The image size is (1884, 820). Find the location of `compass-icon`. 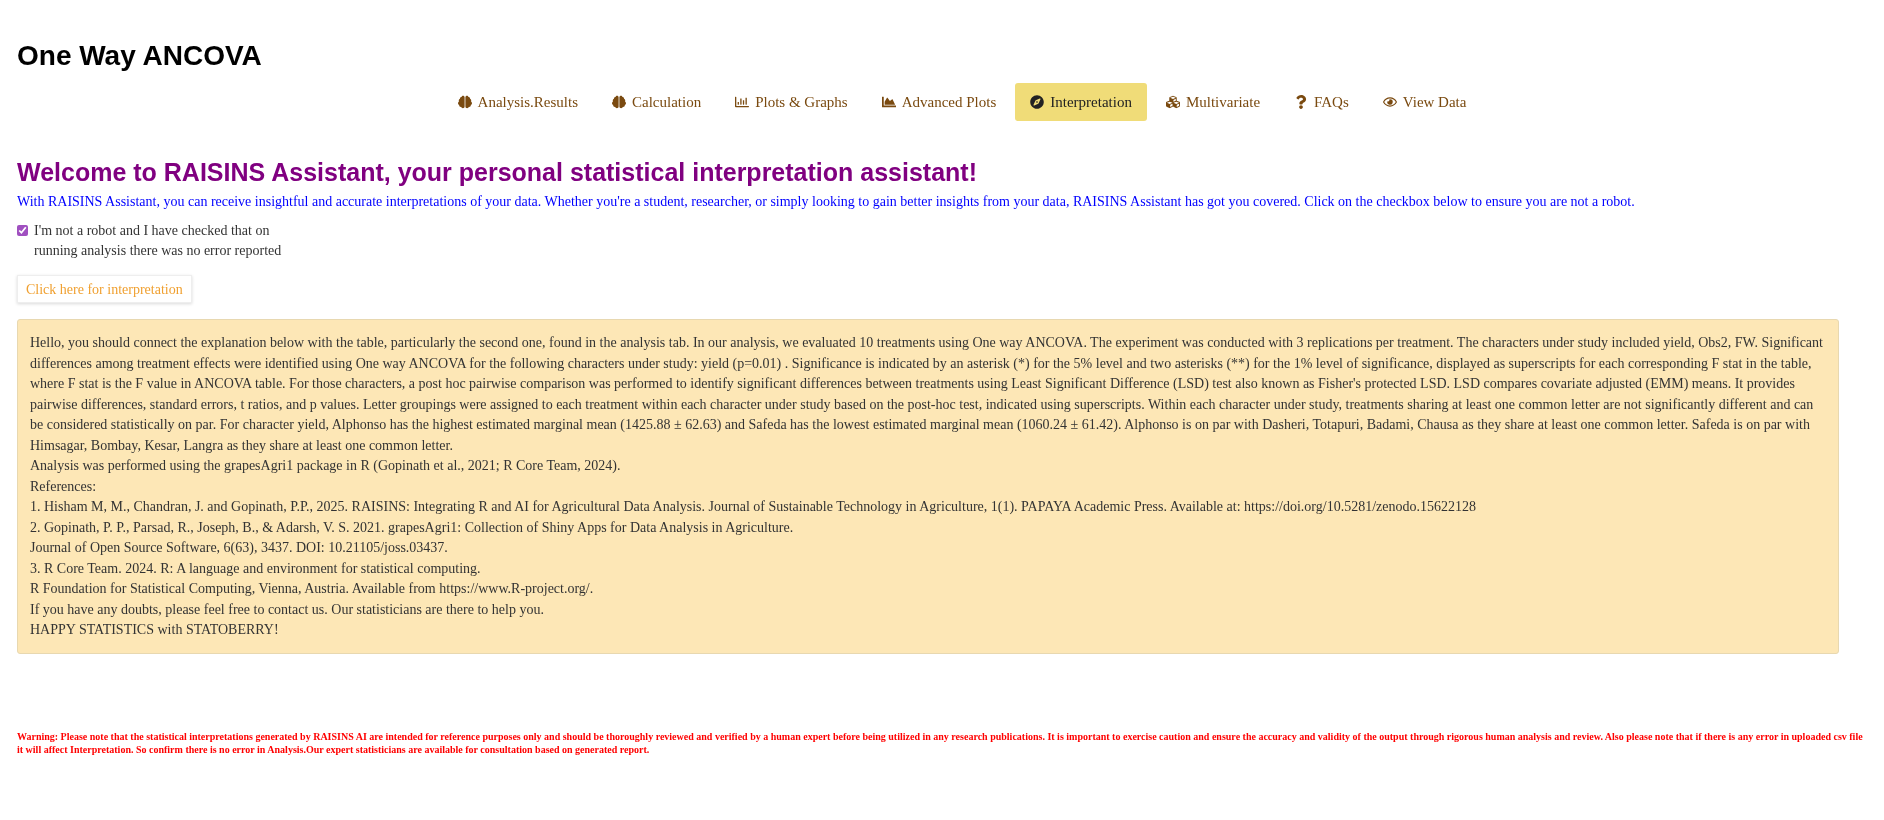

compass-icon is located at coordinates (1037, 102).